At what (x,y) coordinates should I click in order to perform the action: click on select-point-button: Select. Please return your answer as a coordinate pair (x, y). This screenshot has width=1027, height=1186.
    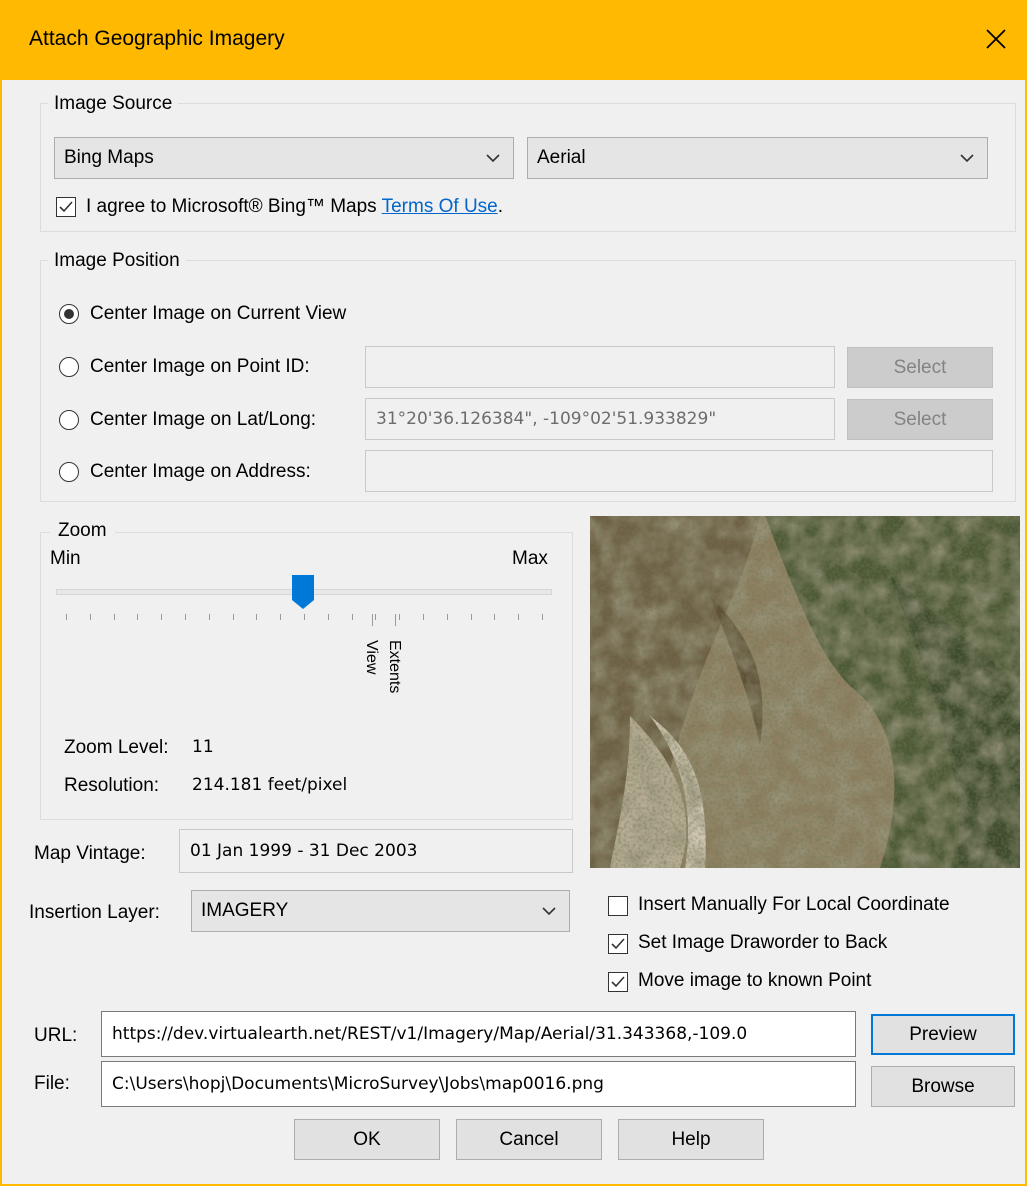
    Looking at the image, I should click on (920, 367).